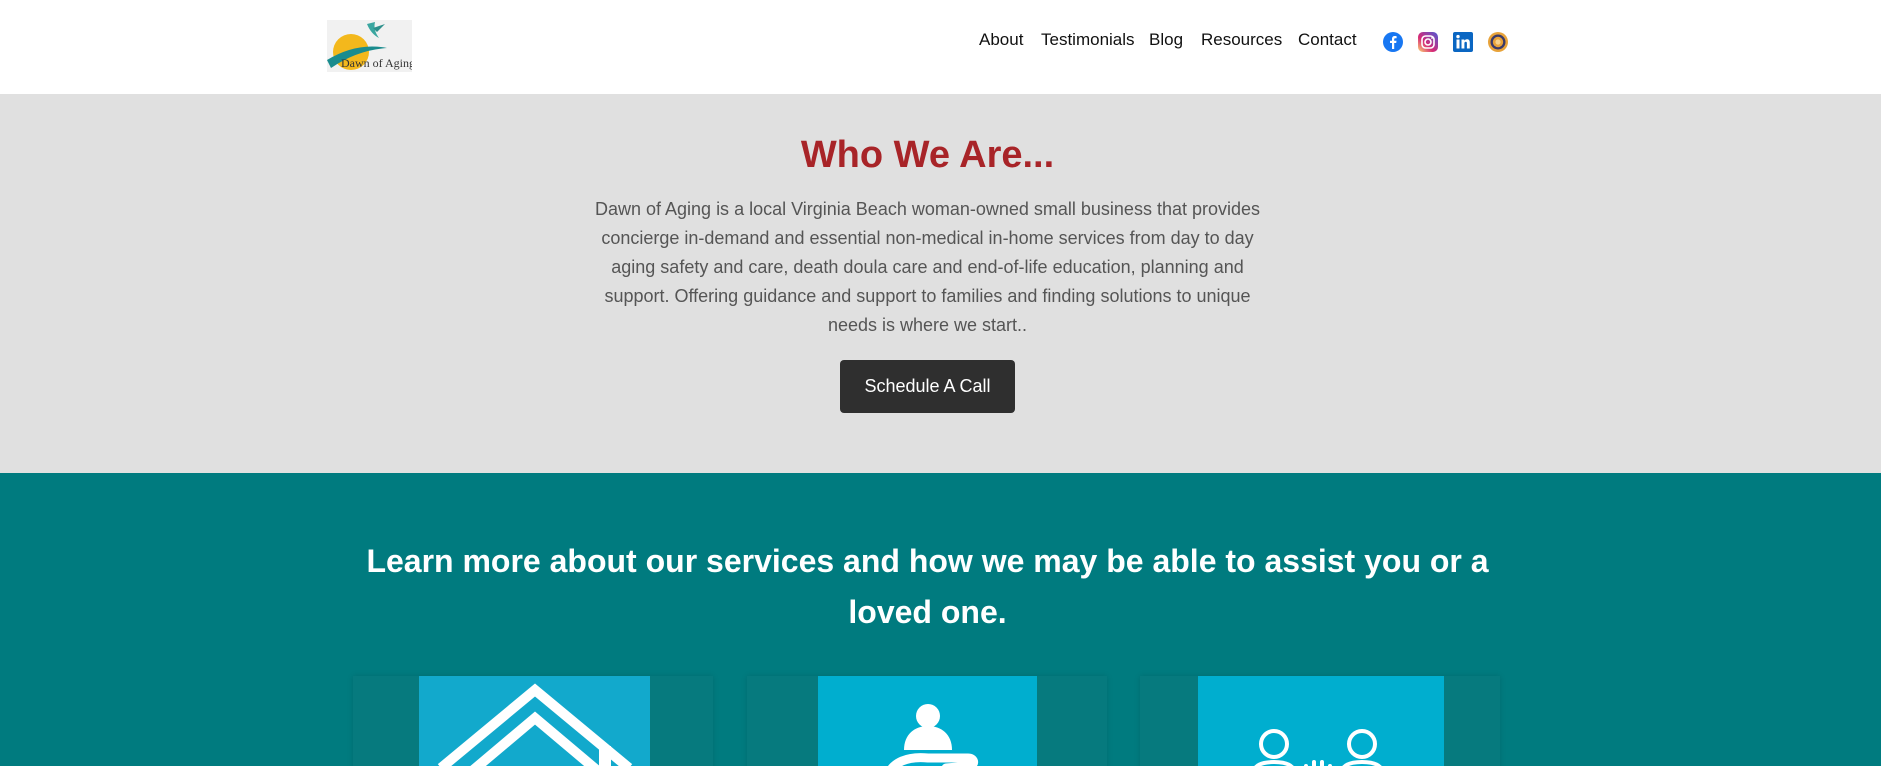 The height and width of the screenshot is (766, 1881). I want to click on logo: Dawn of Aging, so click(369, 46).